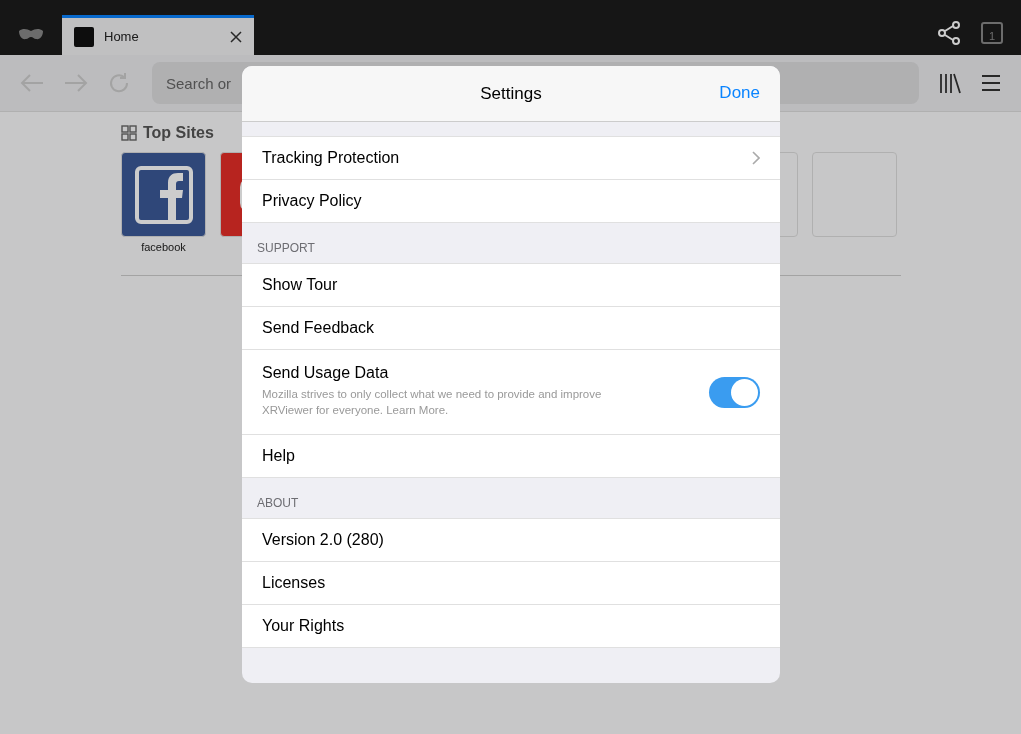 This screenshot has height=734, width=1021. I want to click on toggle-switch, so click(734, 392).